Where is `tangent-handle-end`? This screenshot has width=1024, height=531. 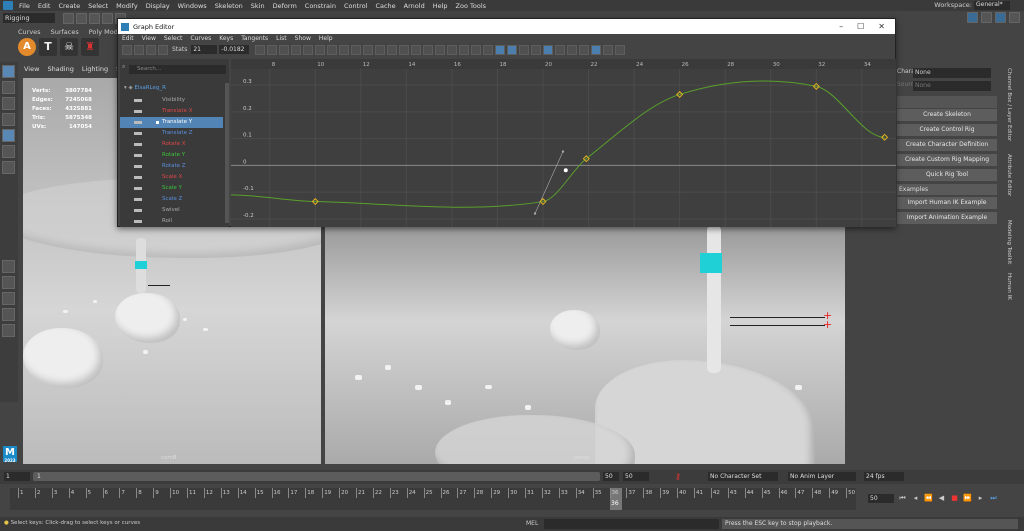 tangent-handle-end is located at coordinates (535, 213).